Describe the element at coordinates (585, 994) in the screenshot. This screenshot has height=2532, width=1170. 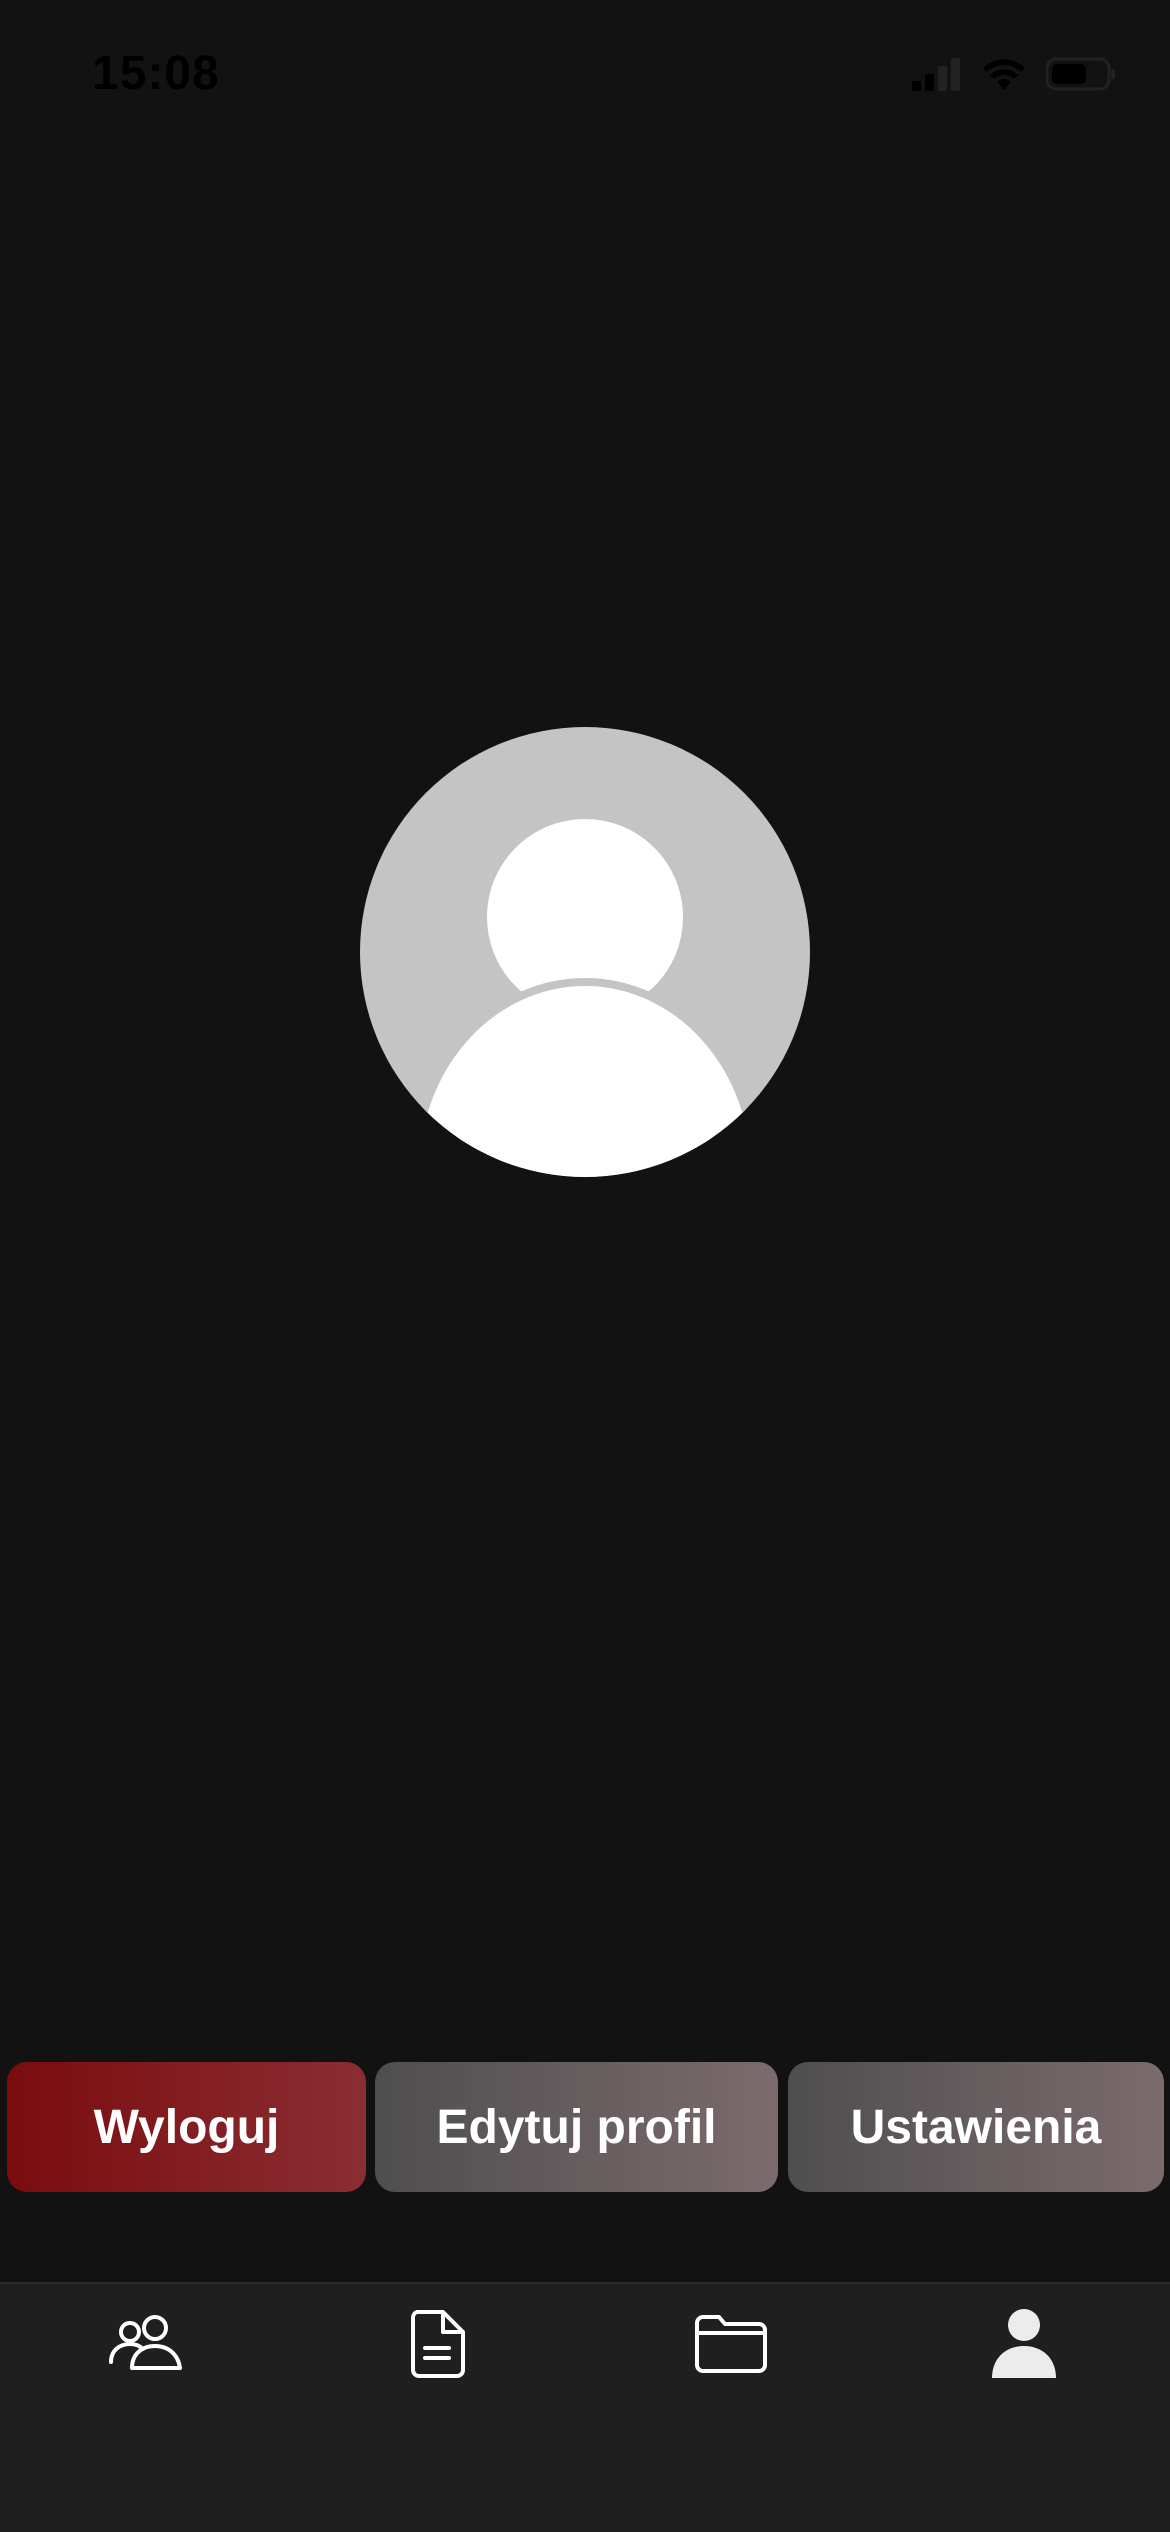
I see `person-placeholder-icon` at that location.